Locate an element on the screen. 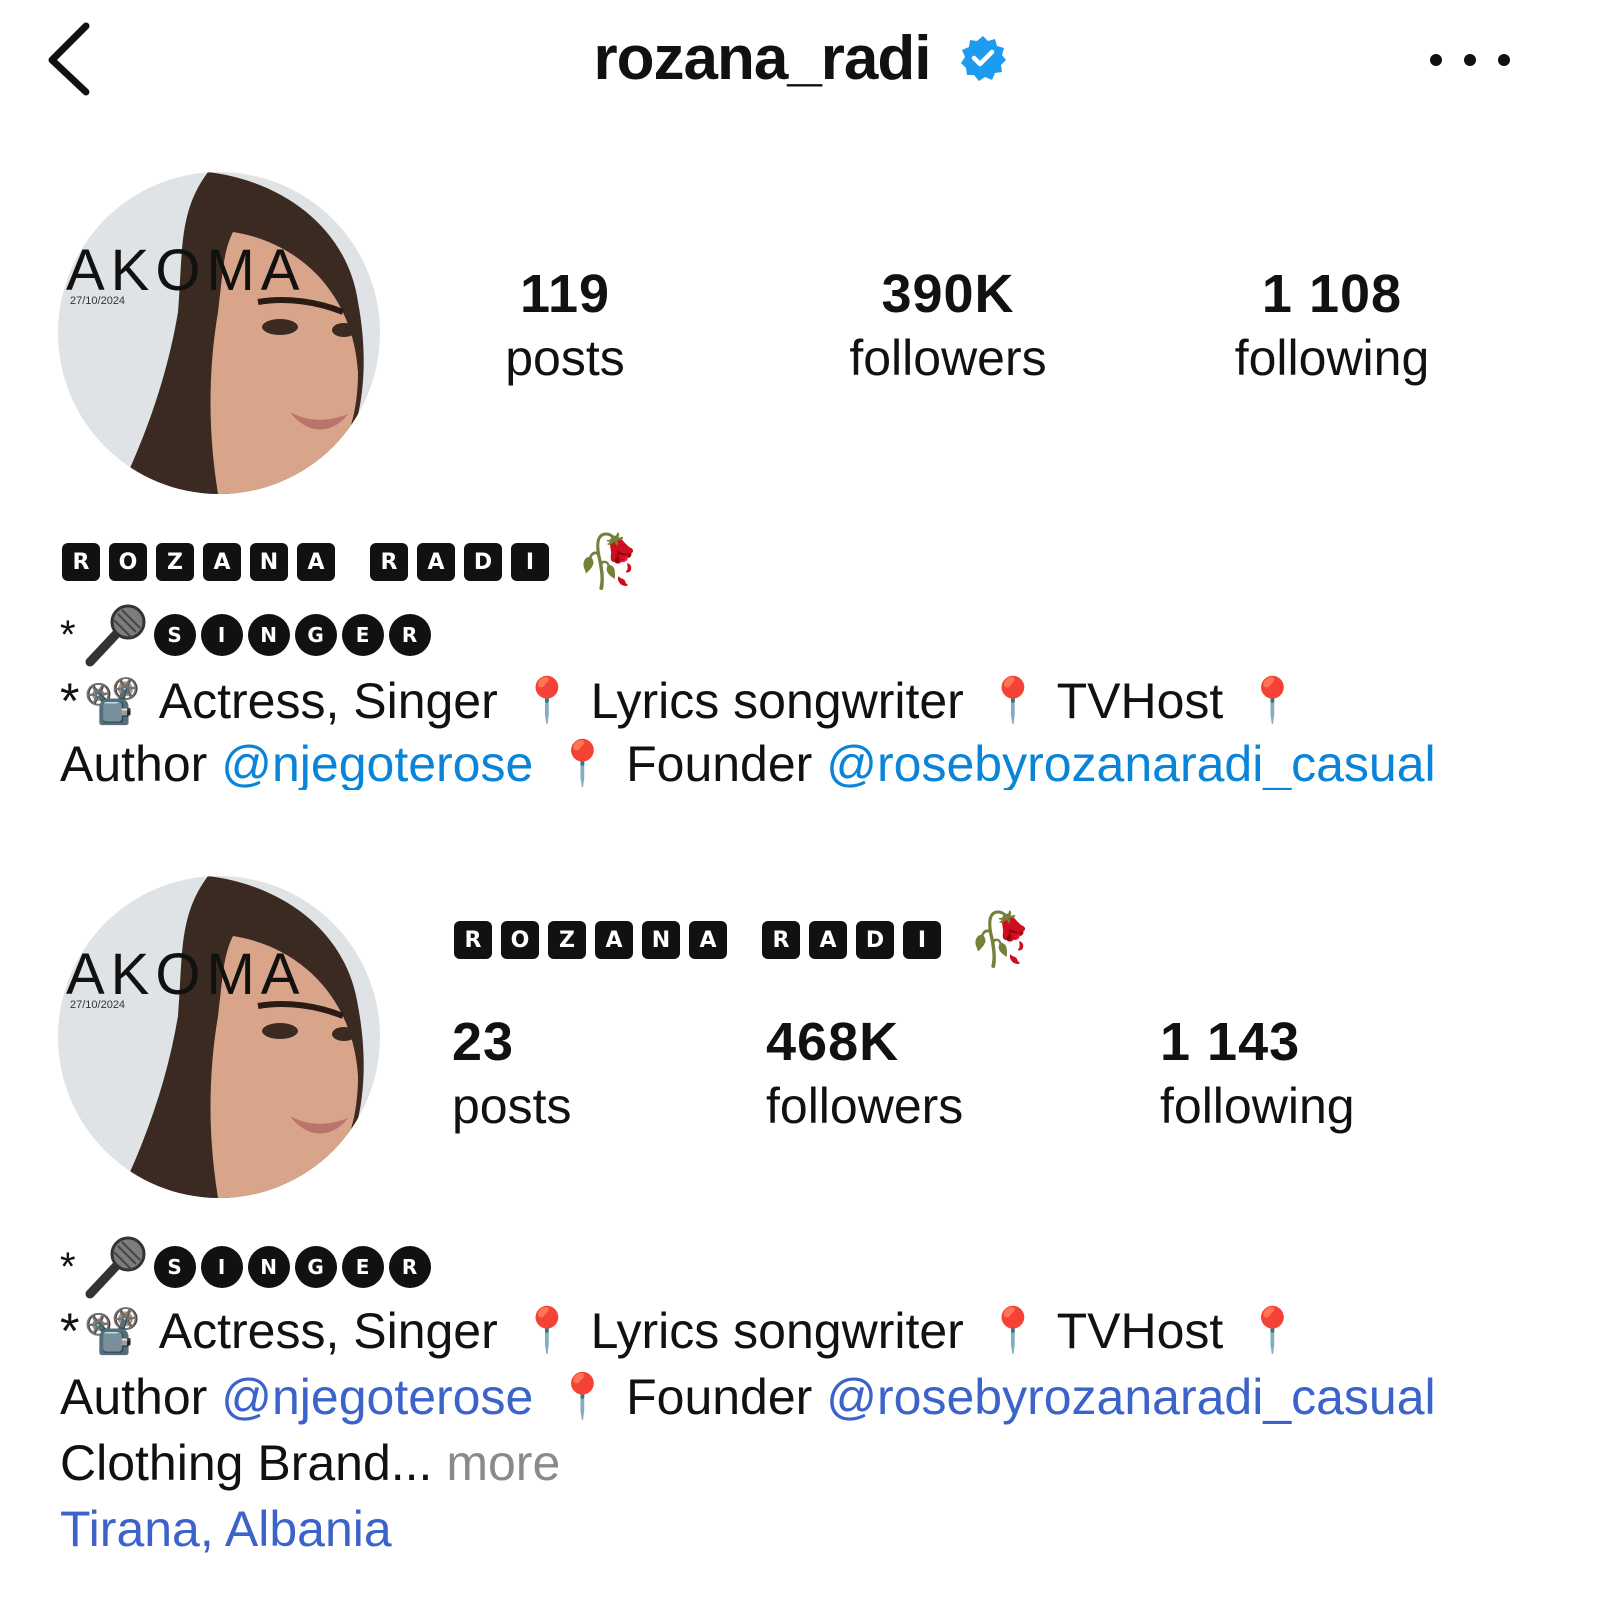  following-count: 1 143 is located at coordinates (1230, 1042).